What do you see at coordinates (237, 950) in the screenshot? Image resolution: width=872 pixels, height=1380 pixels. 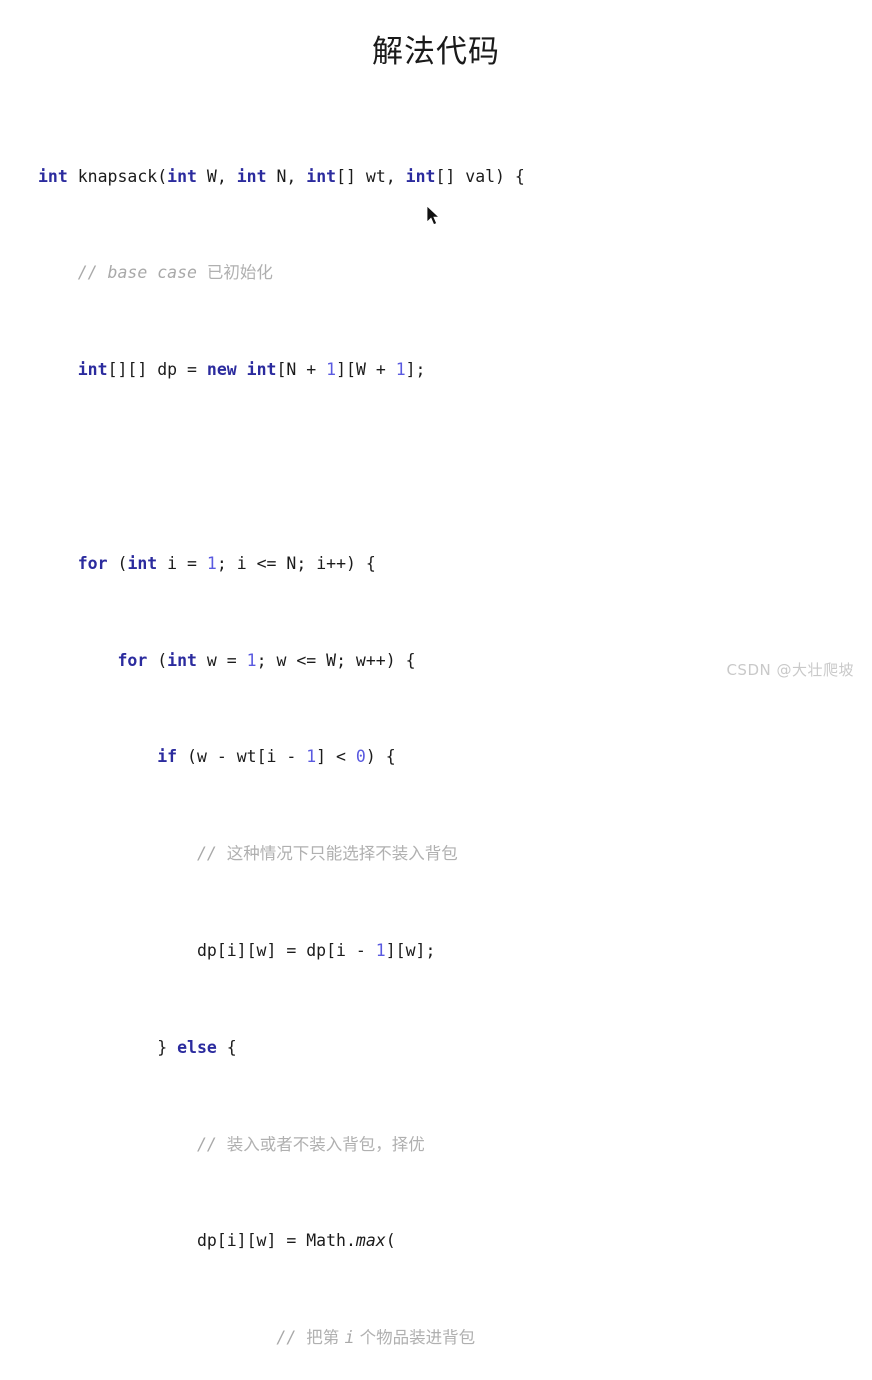 I see `code-line: dp[i][w] = dp[i - 1][w];` at bounding box center [237, 950].